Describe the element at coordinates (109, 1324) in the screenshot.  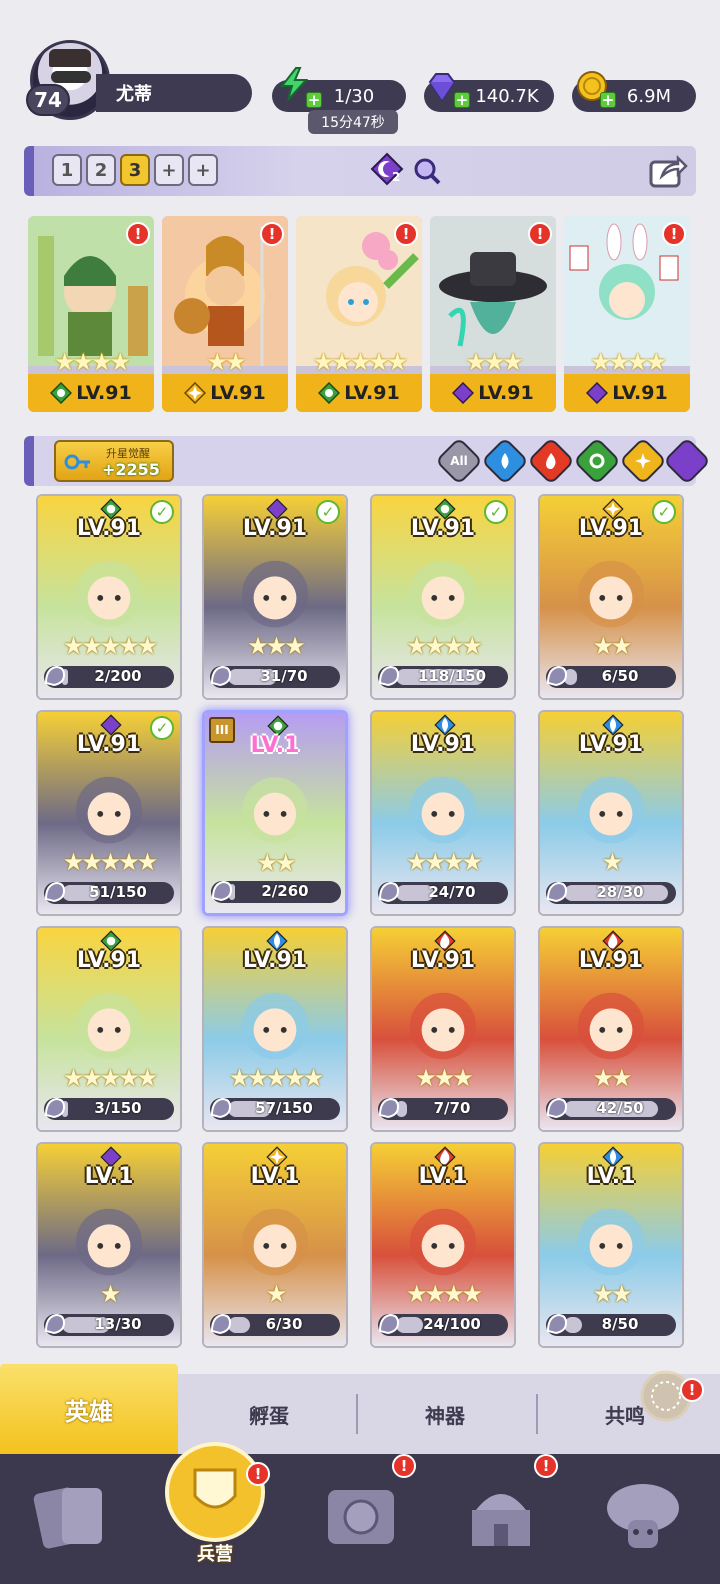
I see `shard-progress-bar: 13/30` at that location.